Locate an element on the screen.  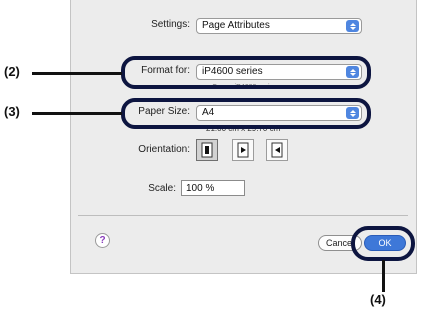
landscape-icon is located at coordinates (243, 150).